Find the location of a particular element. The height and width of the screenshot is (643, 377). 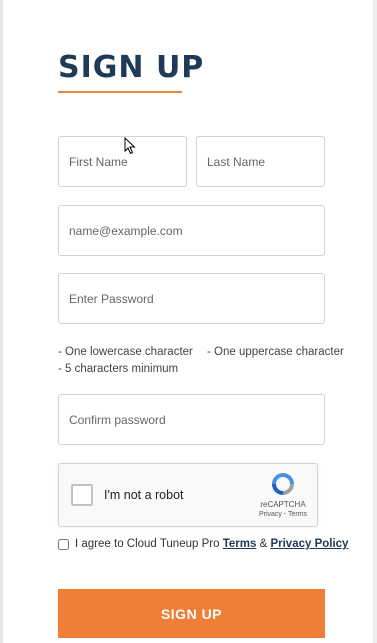

page-title: SIGN UP is located at coordinates (131, 67).